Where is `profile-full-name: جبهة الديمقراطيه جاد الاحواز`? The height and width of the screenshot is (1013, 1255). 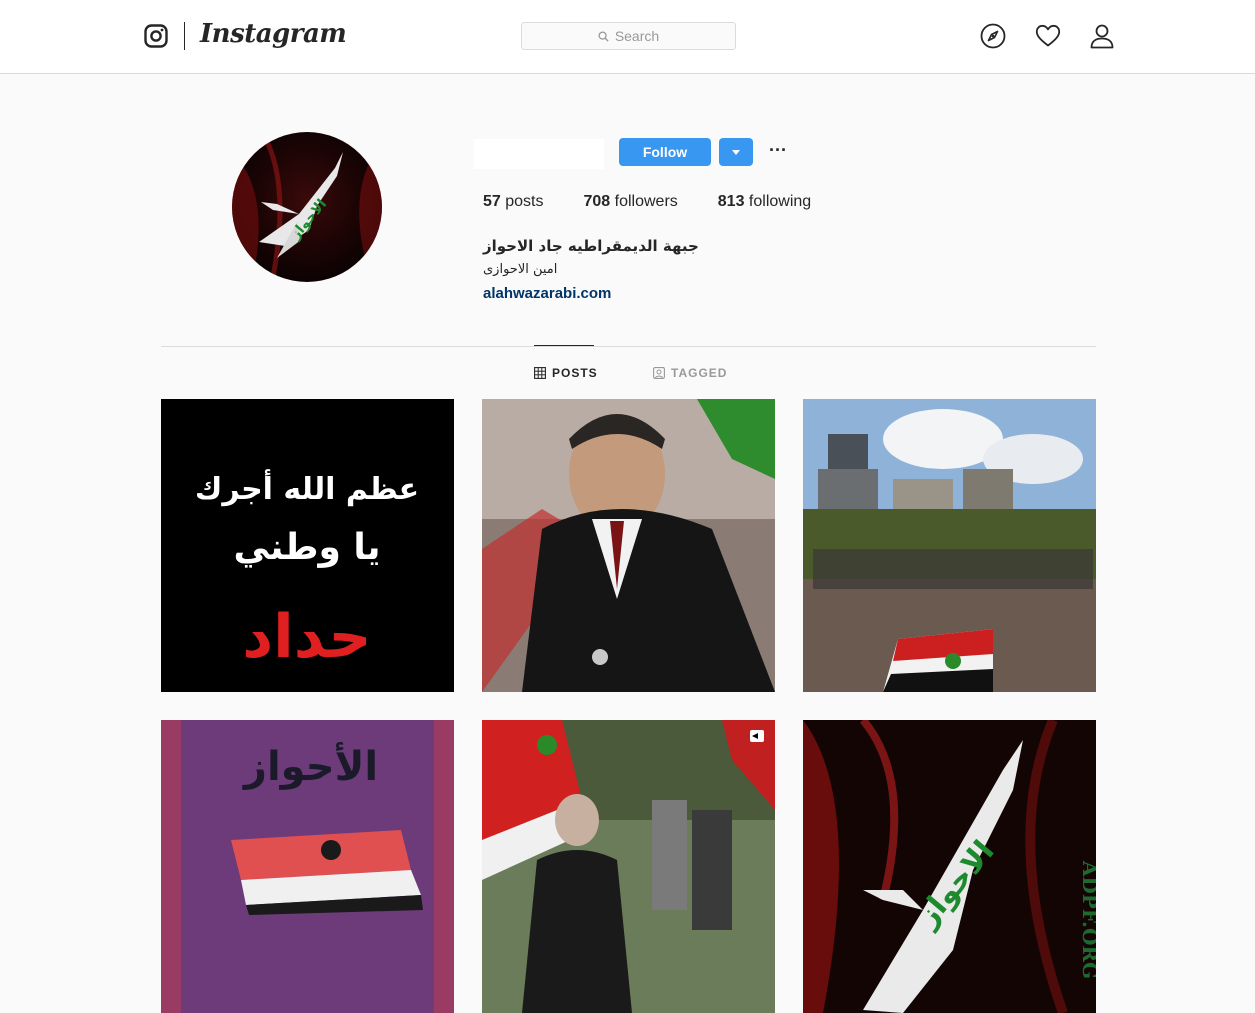
profile-full-name: جبهة الديمقراطيه جاد الاحواز is located at coordinates (591, 246).